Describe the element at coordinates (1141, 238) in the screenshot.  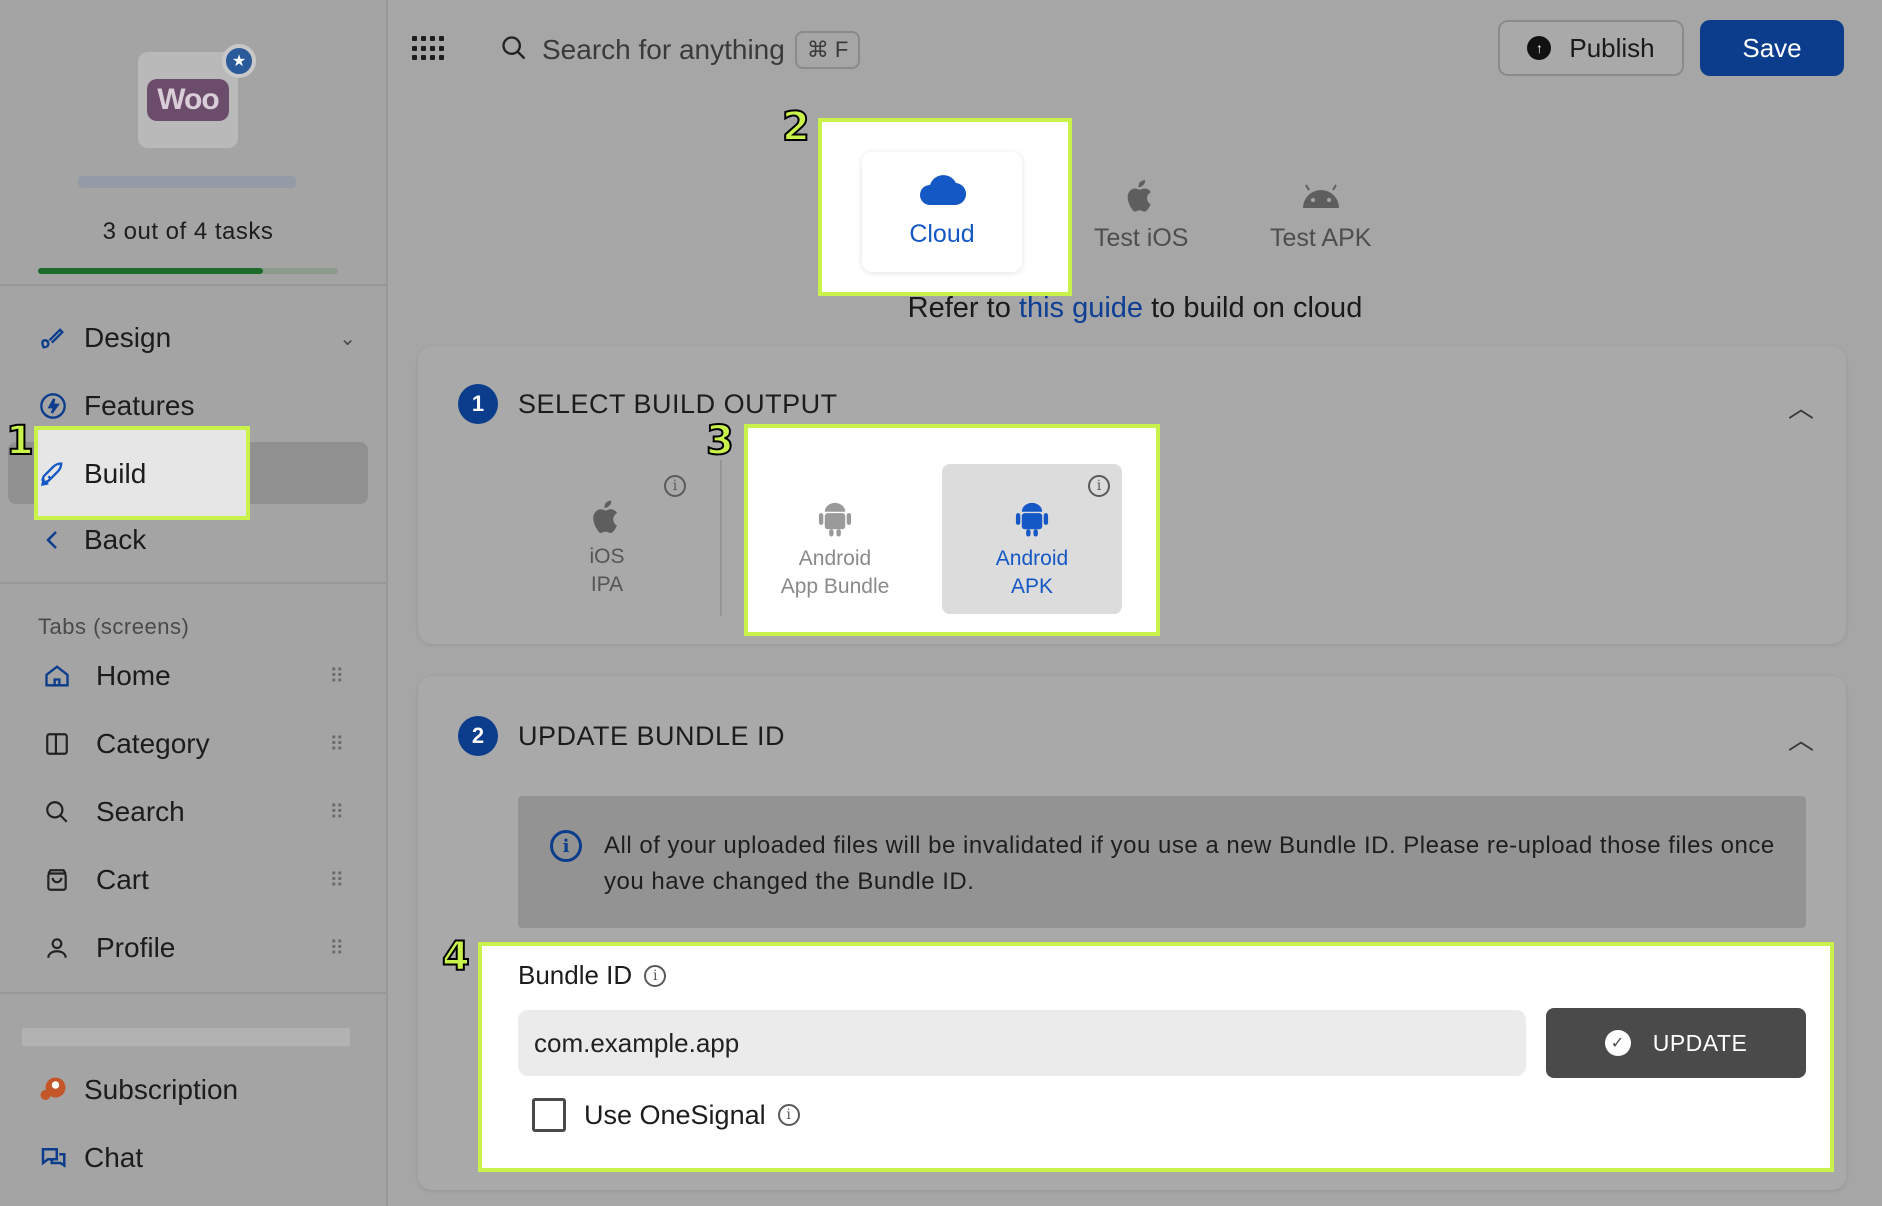
I see `test-ios-label: Test iOS` at that location.